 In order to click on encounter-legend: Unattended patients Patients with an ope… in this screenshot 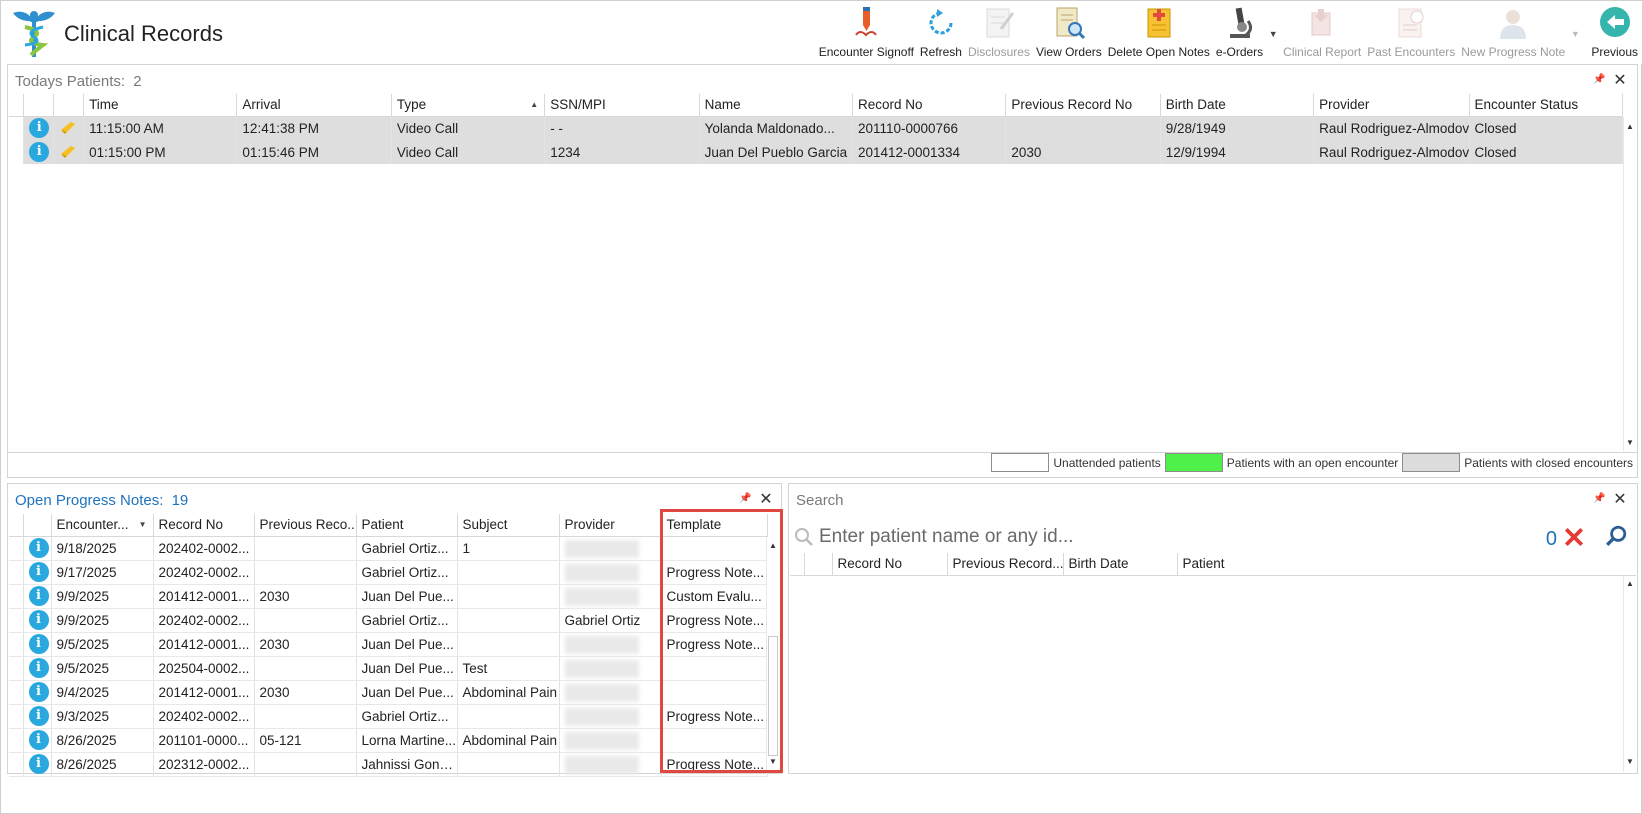, I will do `click(1310, 462)`.